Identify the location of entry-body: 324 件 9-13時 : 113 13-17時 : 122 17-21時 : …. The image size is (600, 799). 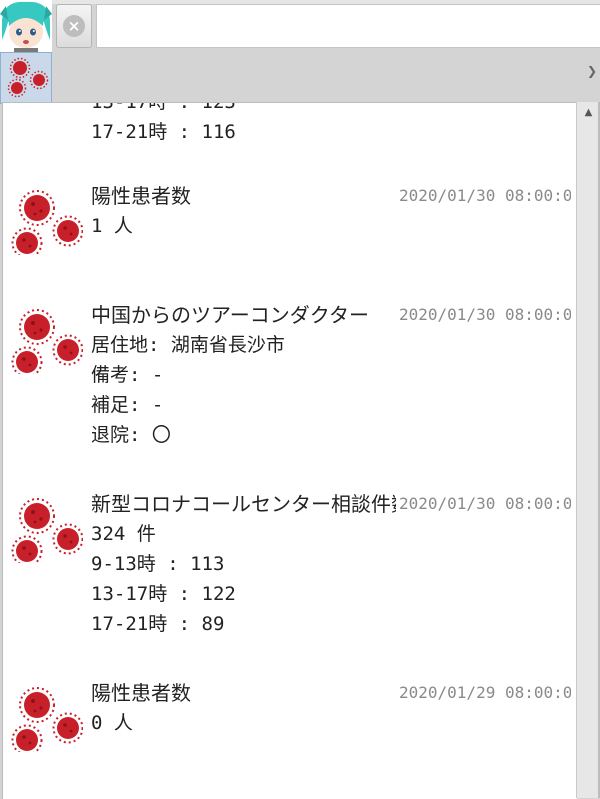
(331, 579).